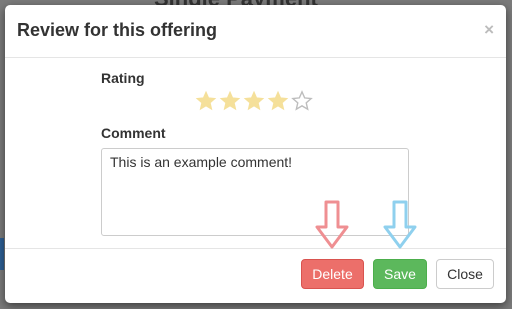 This screenshot has width=512, height=309. What do you see at coordinates (302, 101) in the screenshot?
I see `star-empty-icon` at bounding box center [302, 101].